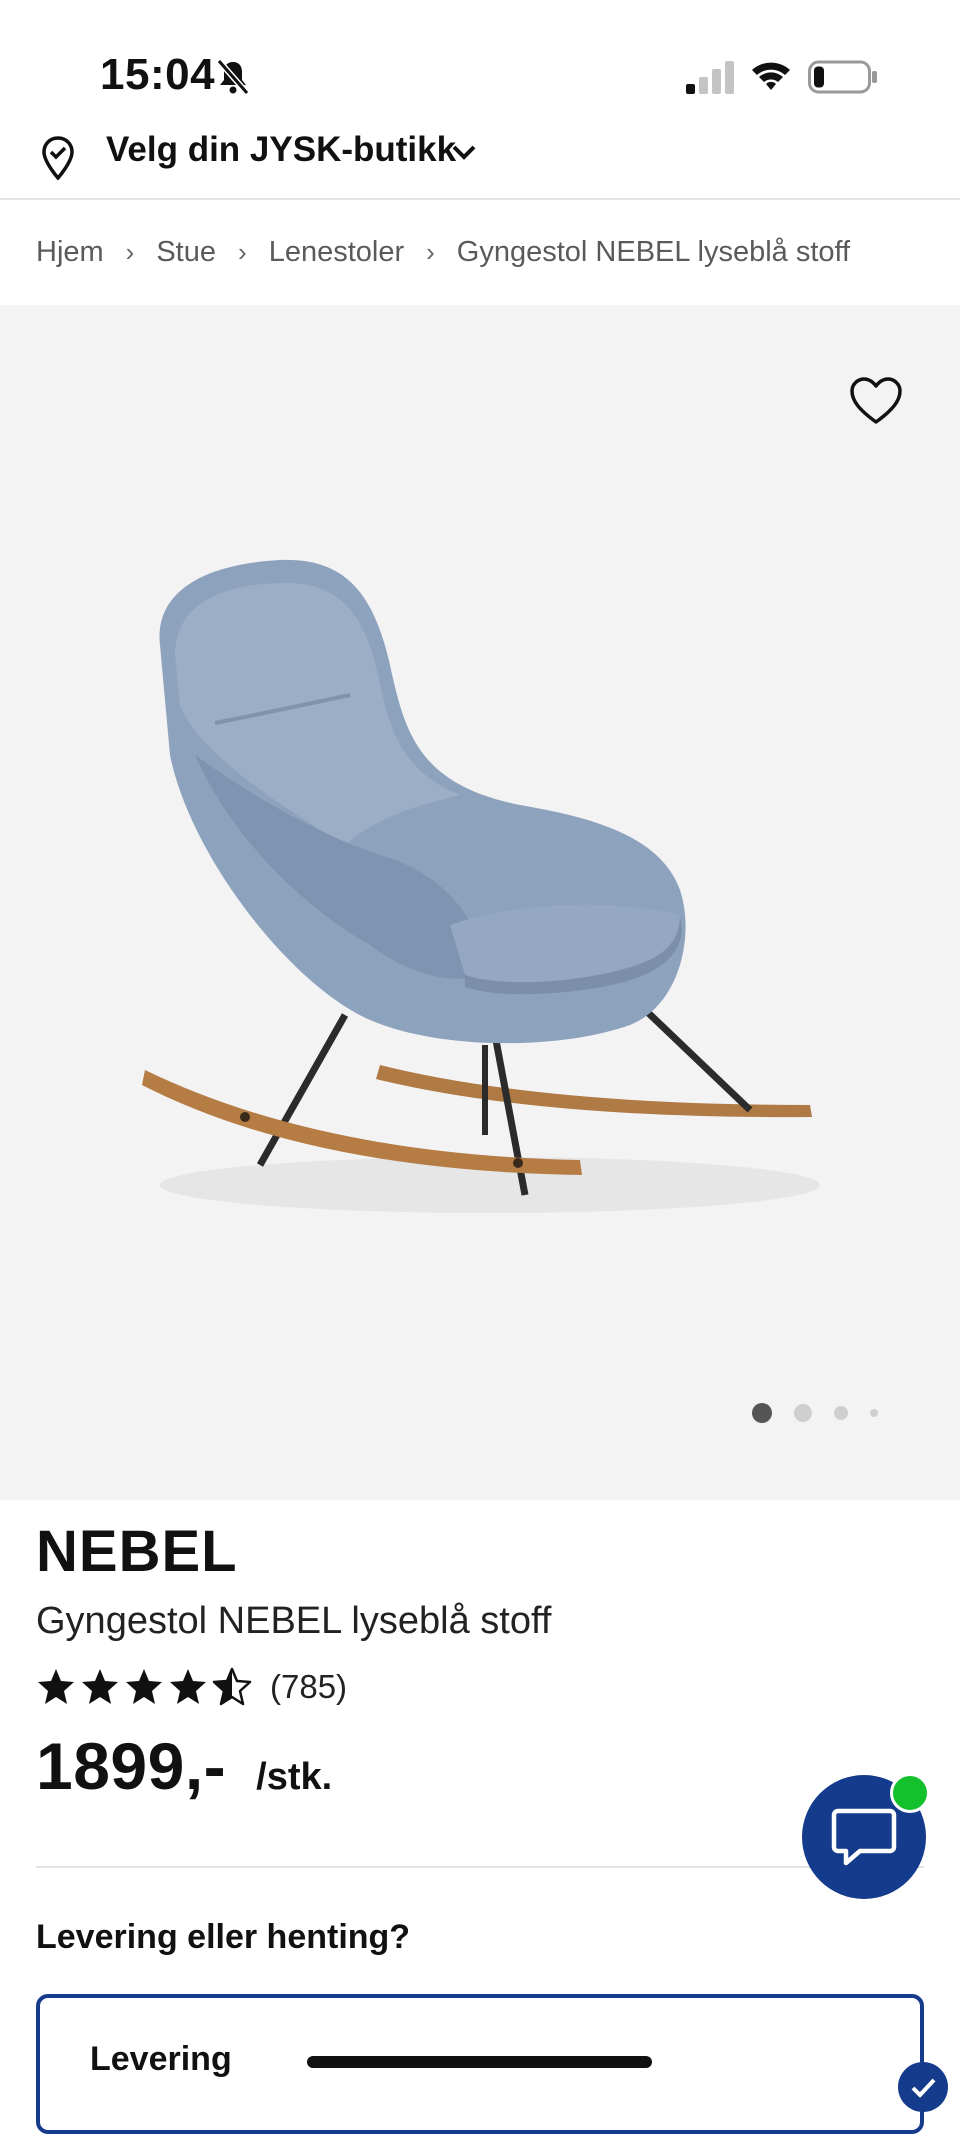 Image resolution: width=960 pixels, height=2134 pixels. What do you see at coordinates (464, 152) in the screenshot?
I see `chevron-down-icon` at bounding box center [464, 152].